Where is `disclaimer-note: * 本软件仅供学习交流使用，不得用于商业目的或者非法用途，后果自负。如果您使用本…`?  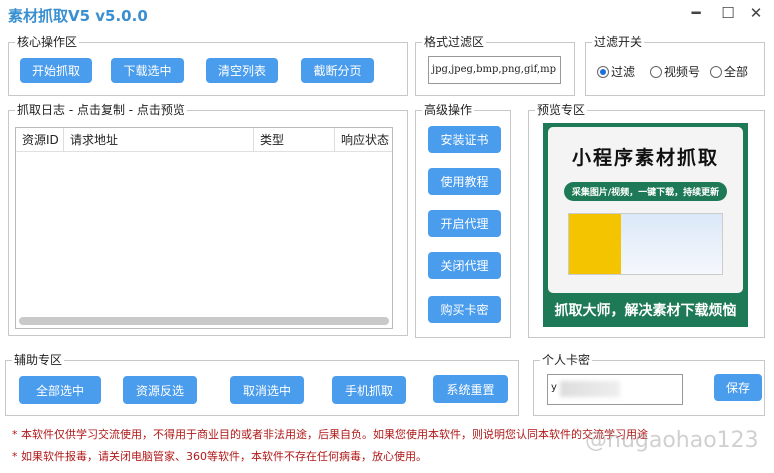 disclaimer-note: * 本软件仅供学习交流使用，不得用于商业目的或者非法用途，后果自负。如果您使用本… is located at coordinates (330, 434).